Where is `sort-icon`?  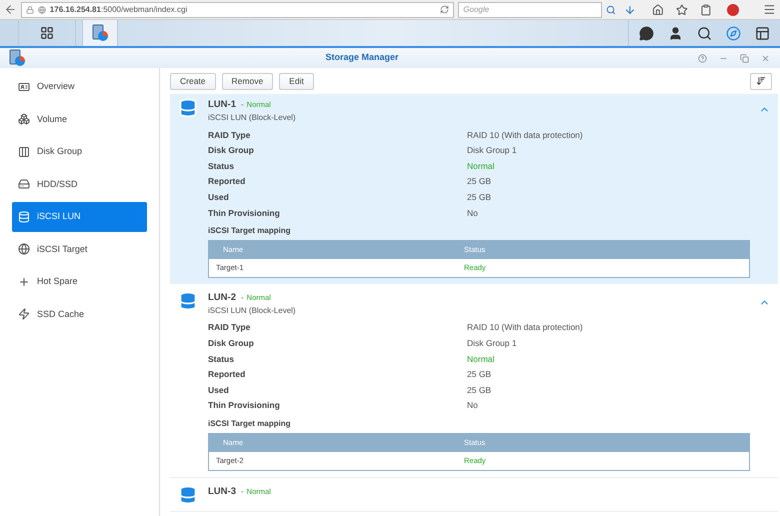
sort-icon is located at coordinates (761, 81).